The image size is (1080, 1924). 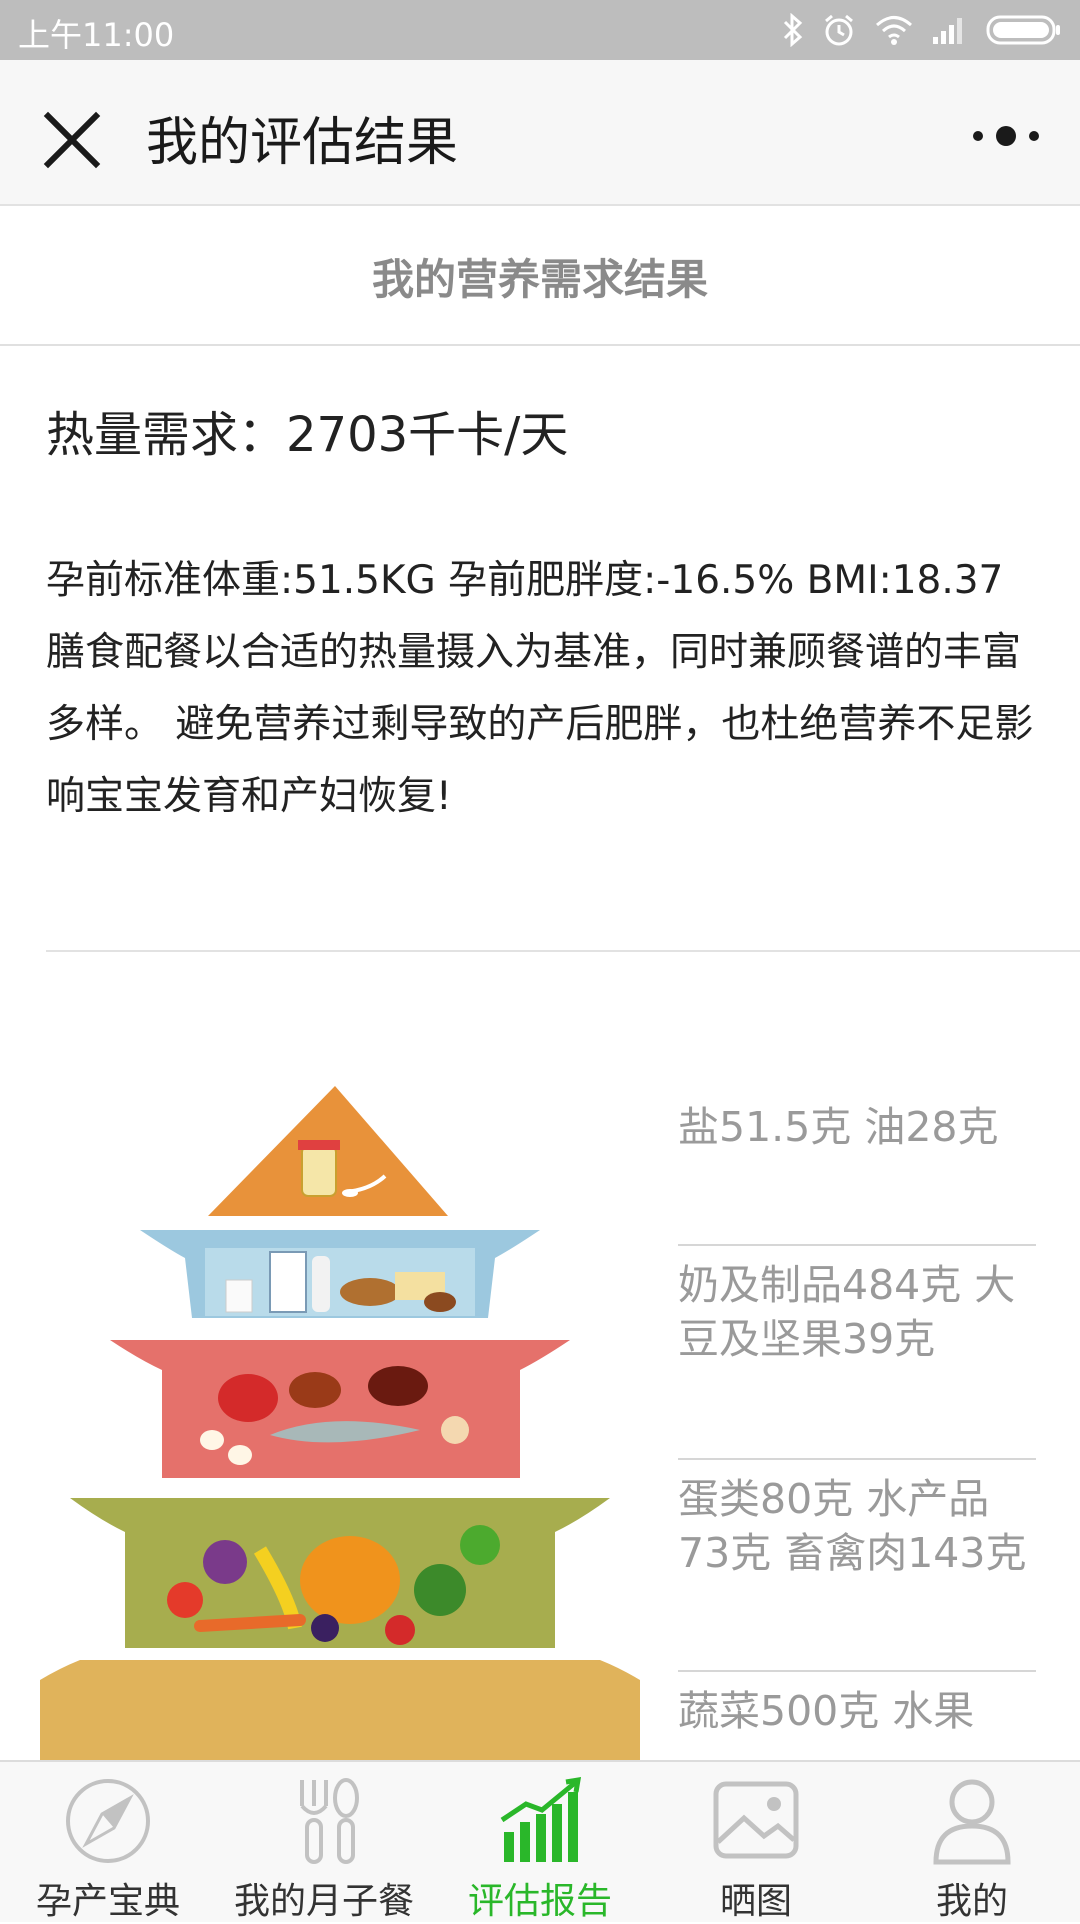 What do you see at coordinates (947, 31) in the screenshot?
I see `signal-icon` at bounding box center [947, 31].